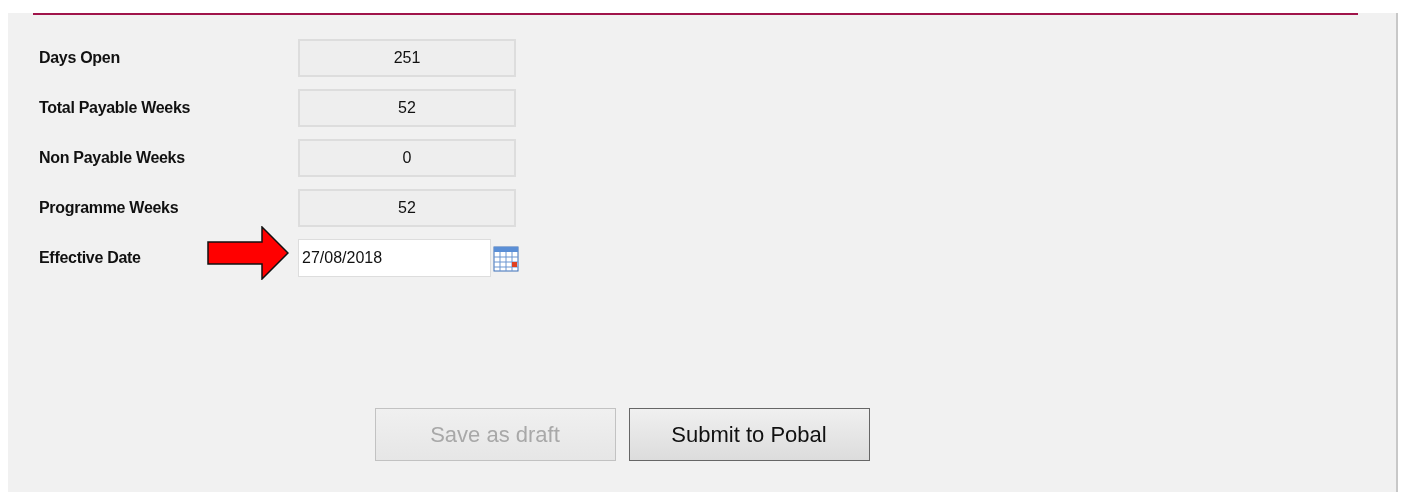  Describe the element at coordinates (506, 258) in the screenshot. I see `calendar-icon` at that location.